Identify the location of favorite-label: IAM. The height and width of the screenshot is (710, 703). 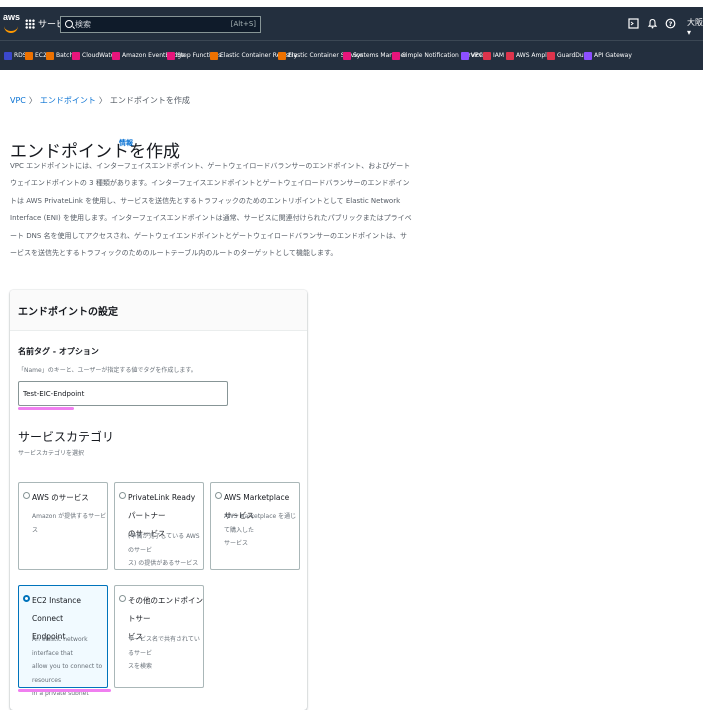
(499, 55).